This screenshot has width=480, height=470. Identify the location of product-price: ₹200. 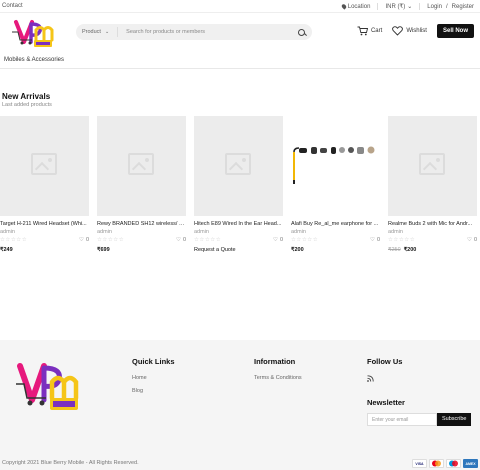
(335, 250).